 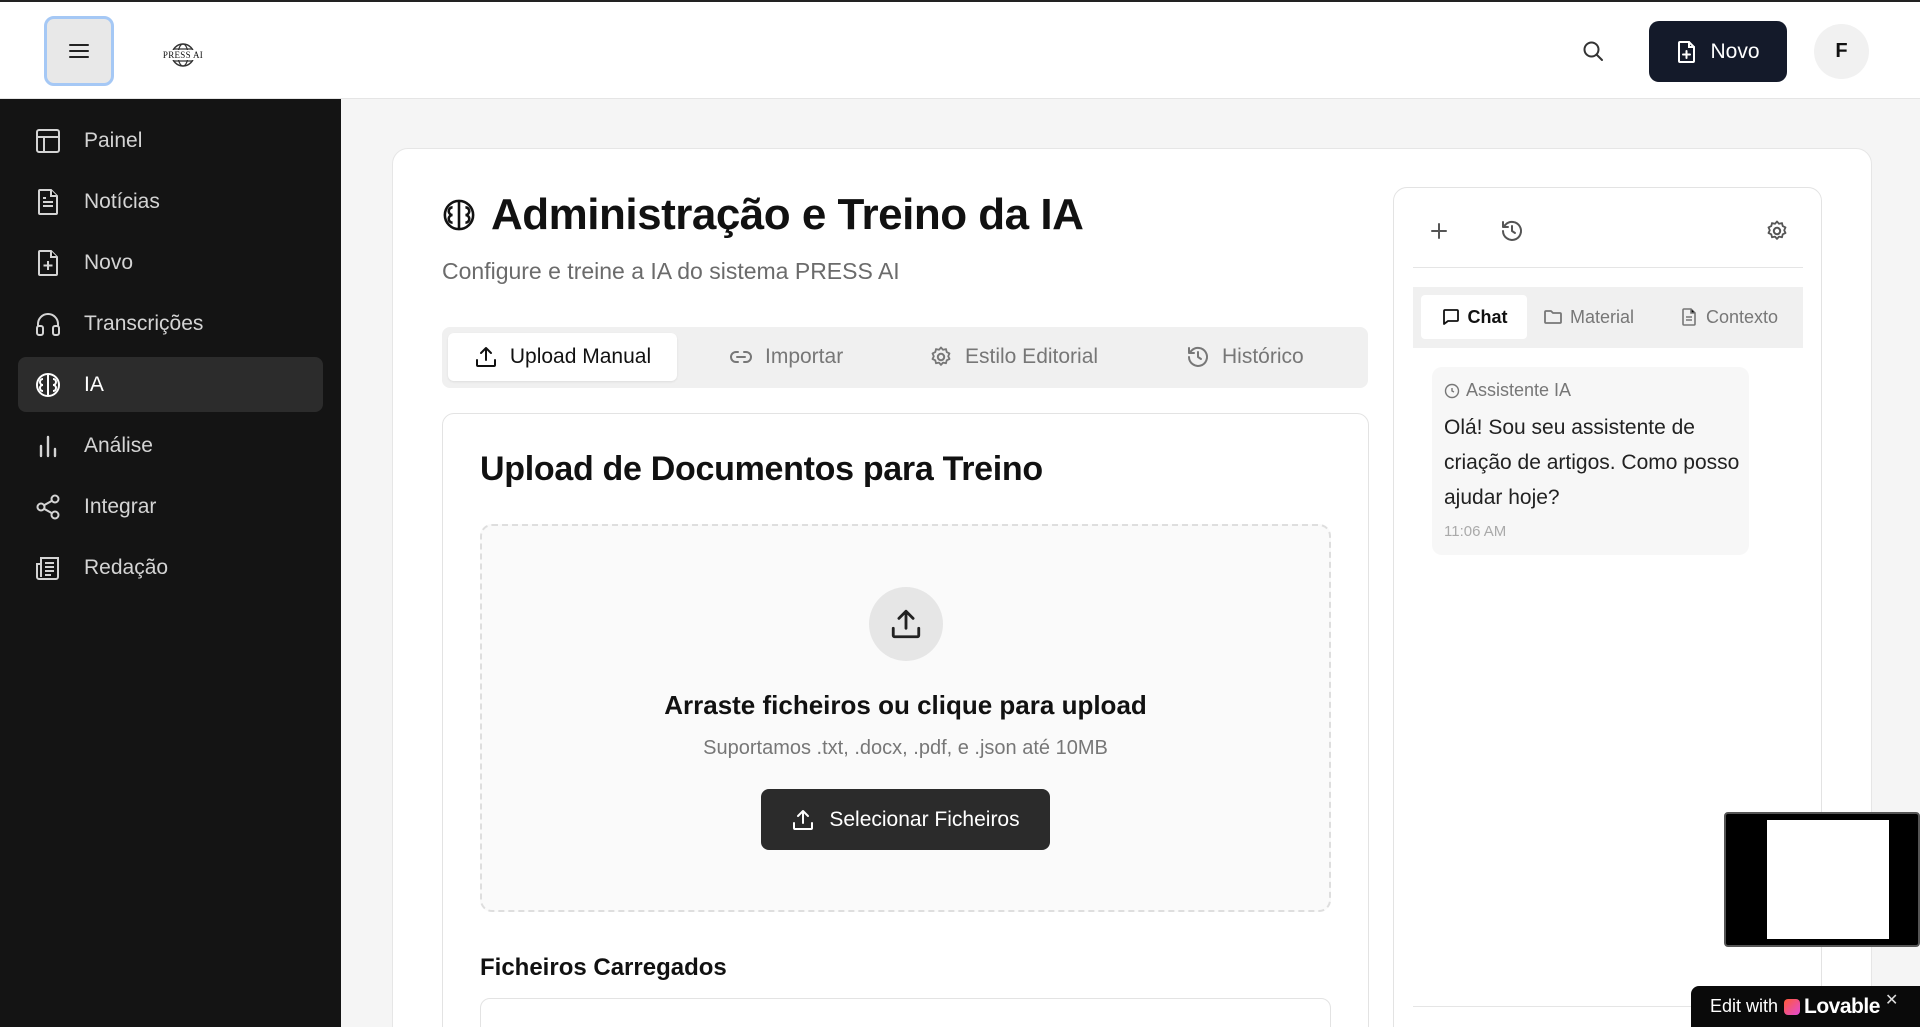 What do you see at coordinates (905, 705) in the screenshot?
I see `dropzone-title: Arraste ficheiros ou clique para upload` at bounding box center [905, 705].